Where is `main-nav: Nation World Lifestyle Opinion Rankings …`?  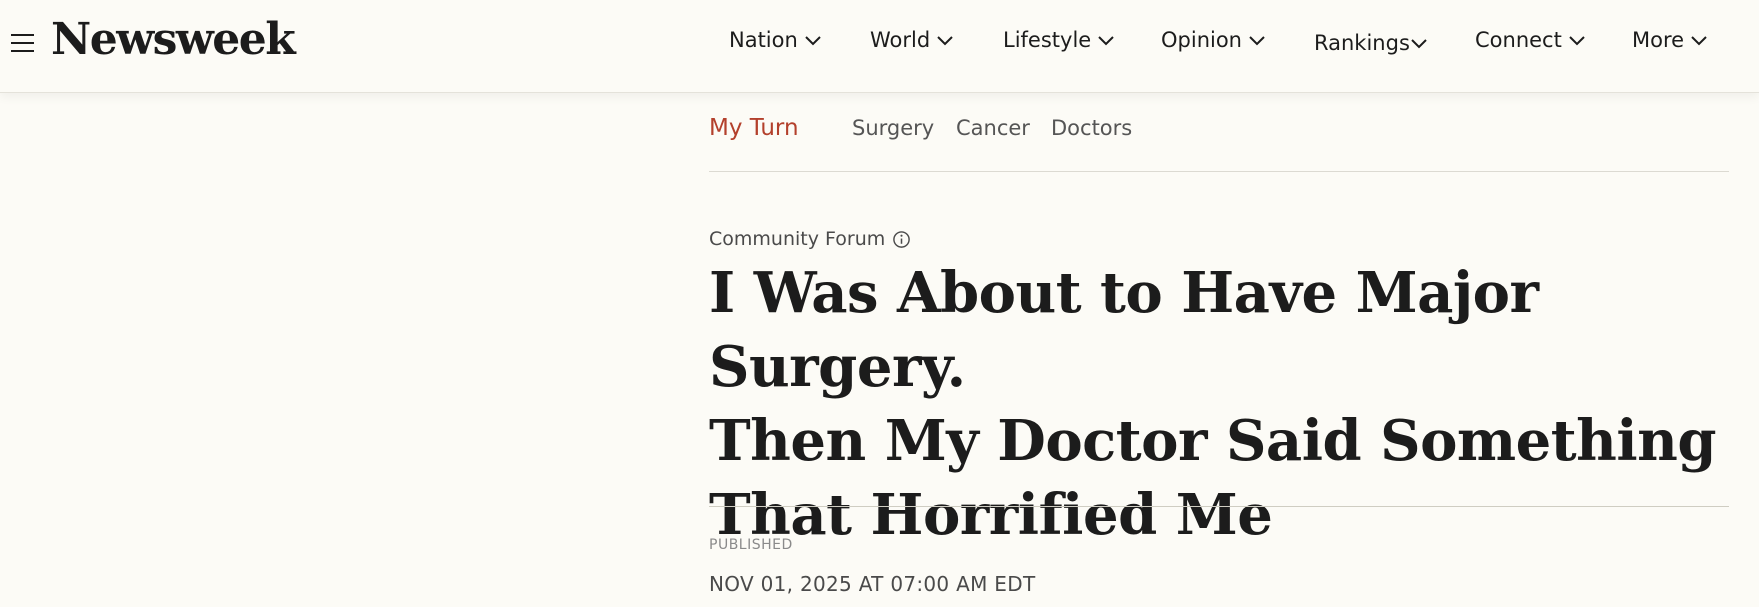
main-nav: Nation World Lifestyle Opinion Rankings … is located at coordinates (879, 45).